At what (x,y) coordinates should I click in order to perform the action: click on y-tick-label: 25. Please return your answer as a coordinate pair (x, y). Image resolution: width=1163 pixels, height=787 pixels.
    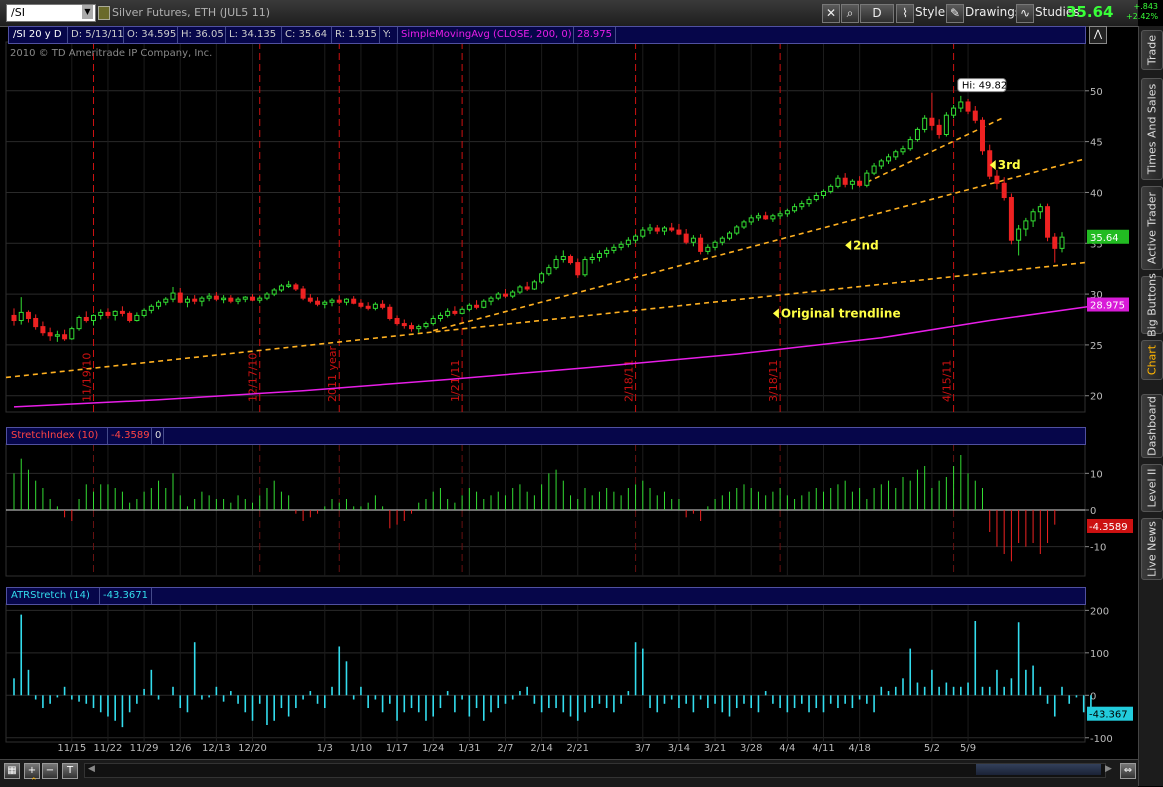
    Looking at the image, I should click on (1096, 346).